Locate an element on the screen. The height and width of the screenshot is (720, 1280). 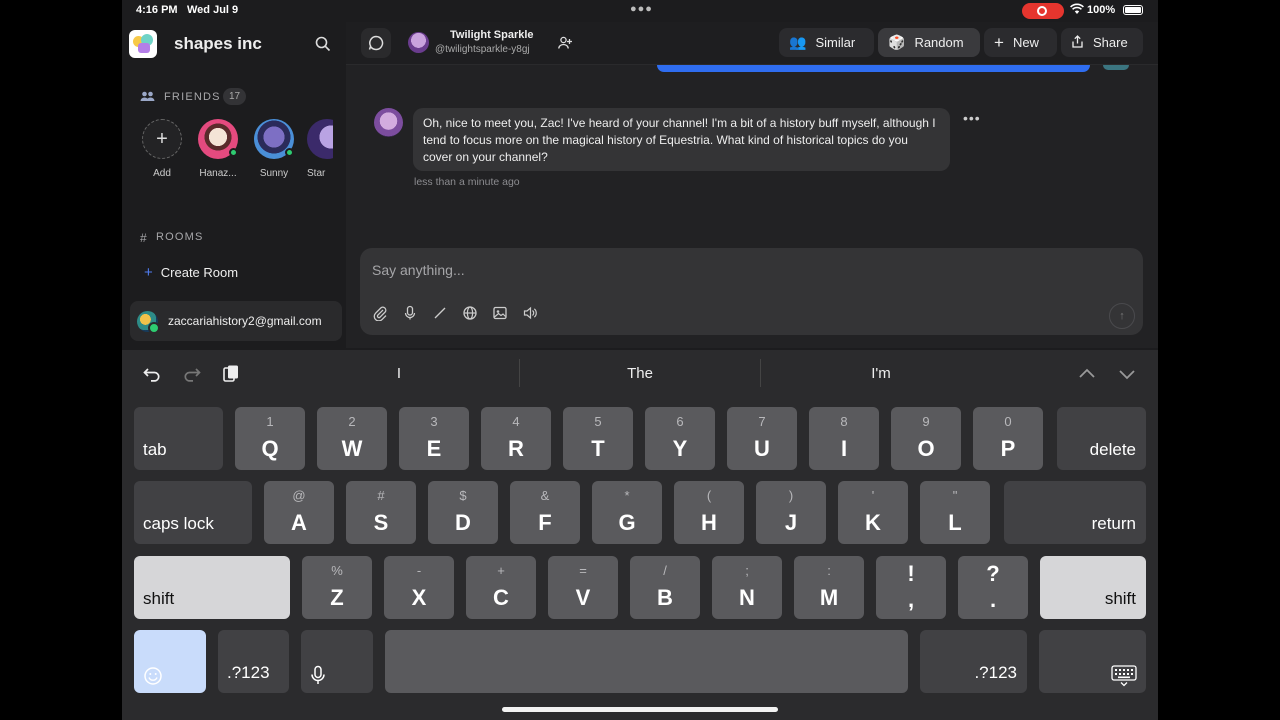
key-hint: 4 is located at coordinates (516, 421).